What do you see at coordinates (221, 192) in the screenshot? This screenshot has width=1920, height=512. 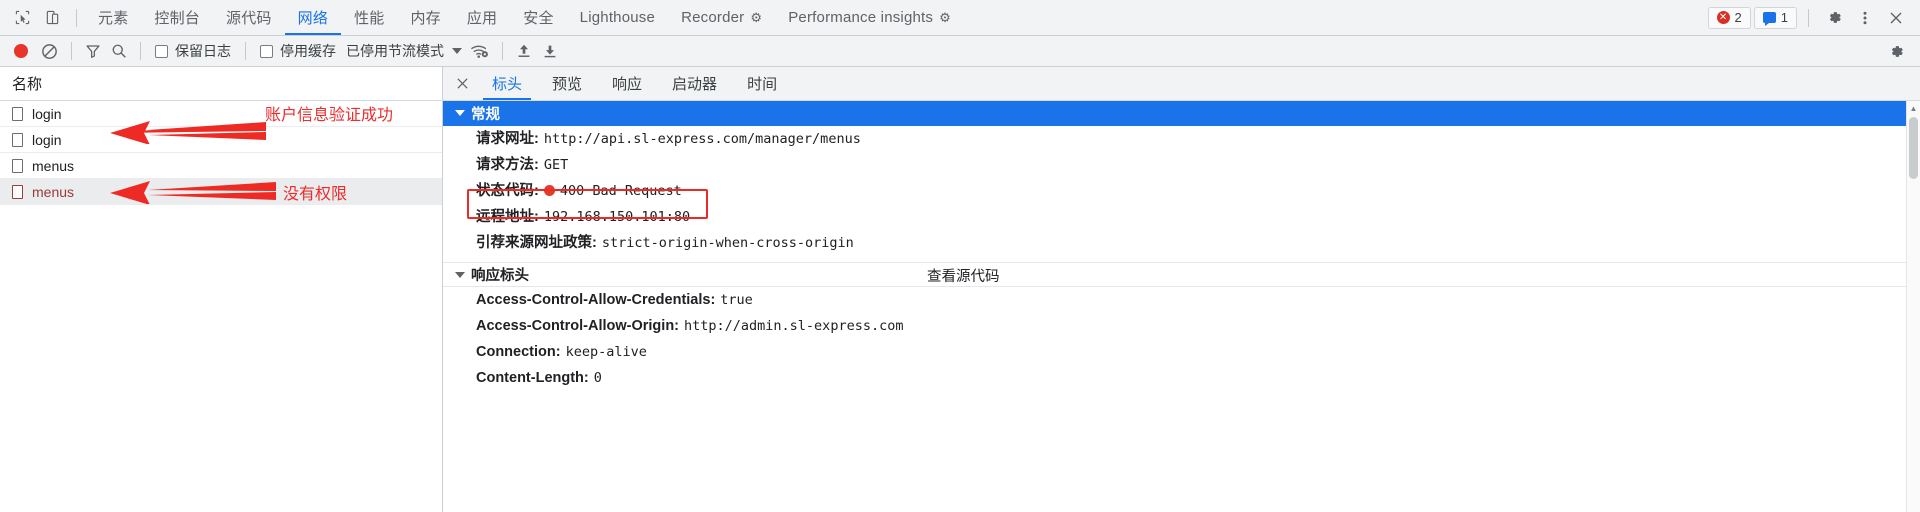 I see `table-row-selected: menus` at bounding box center [221, 192].